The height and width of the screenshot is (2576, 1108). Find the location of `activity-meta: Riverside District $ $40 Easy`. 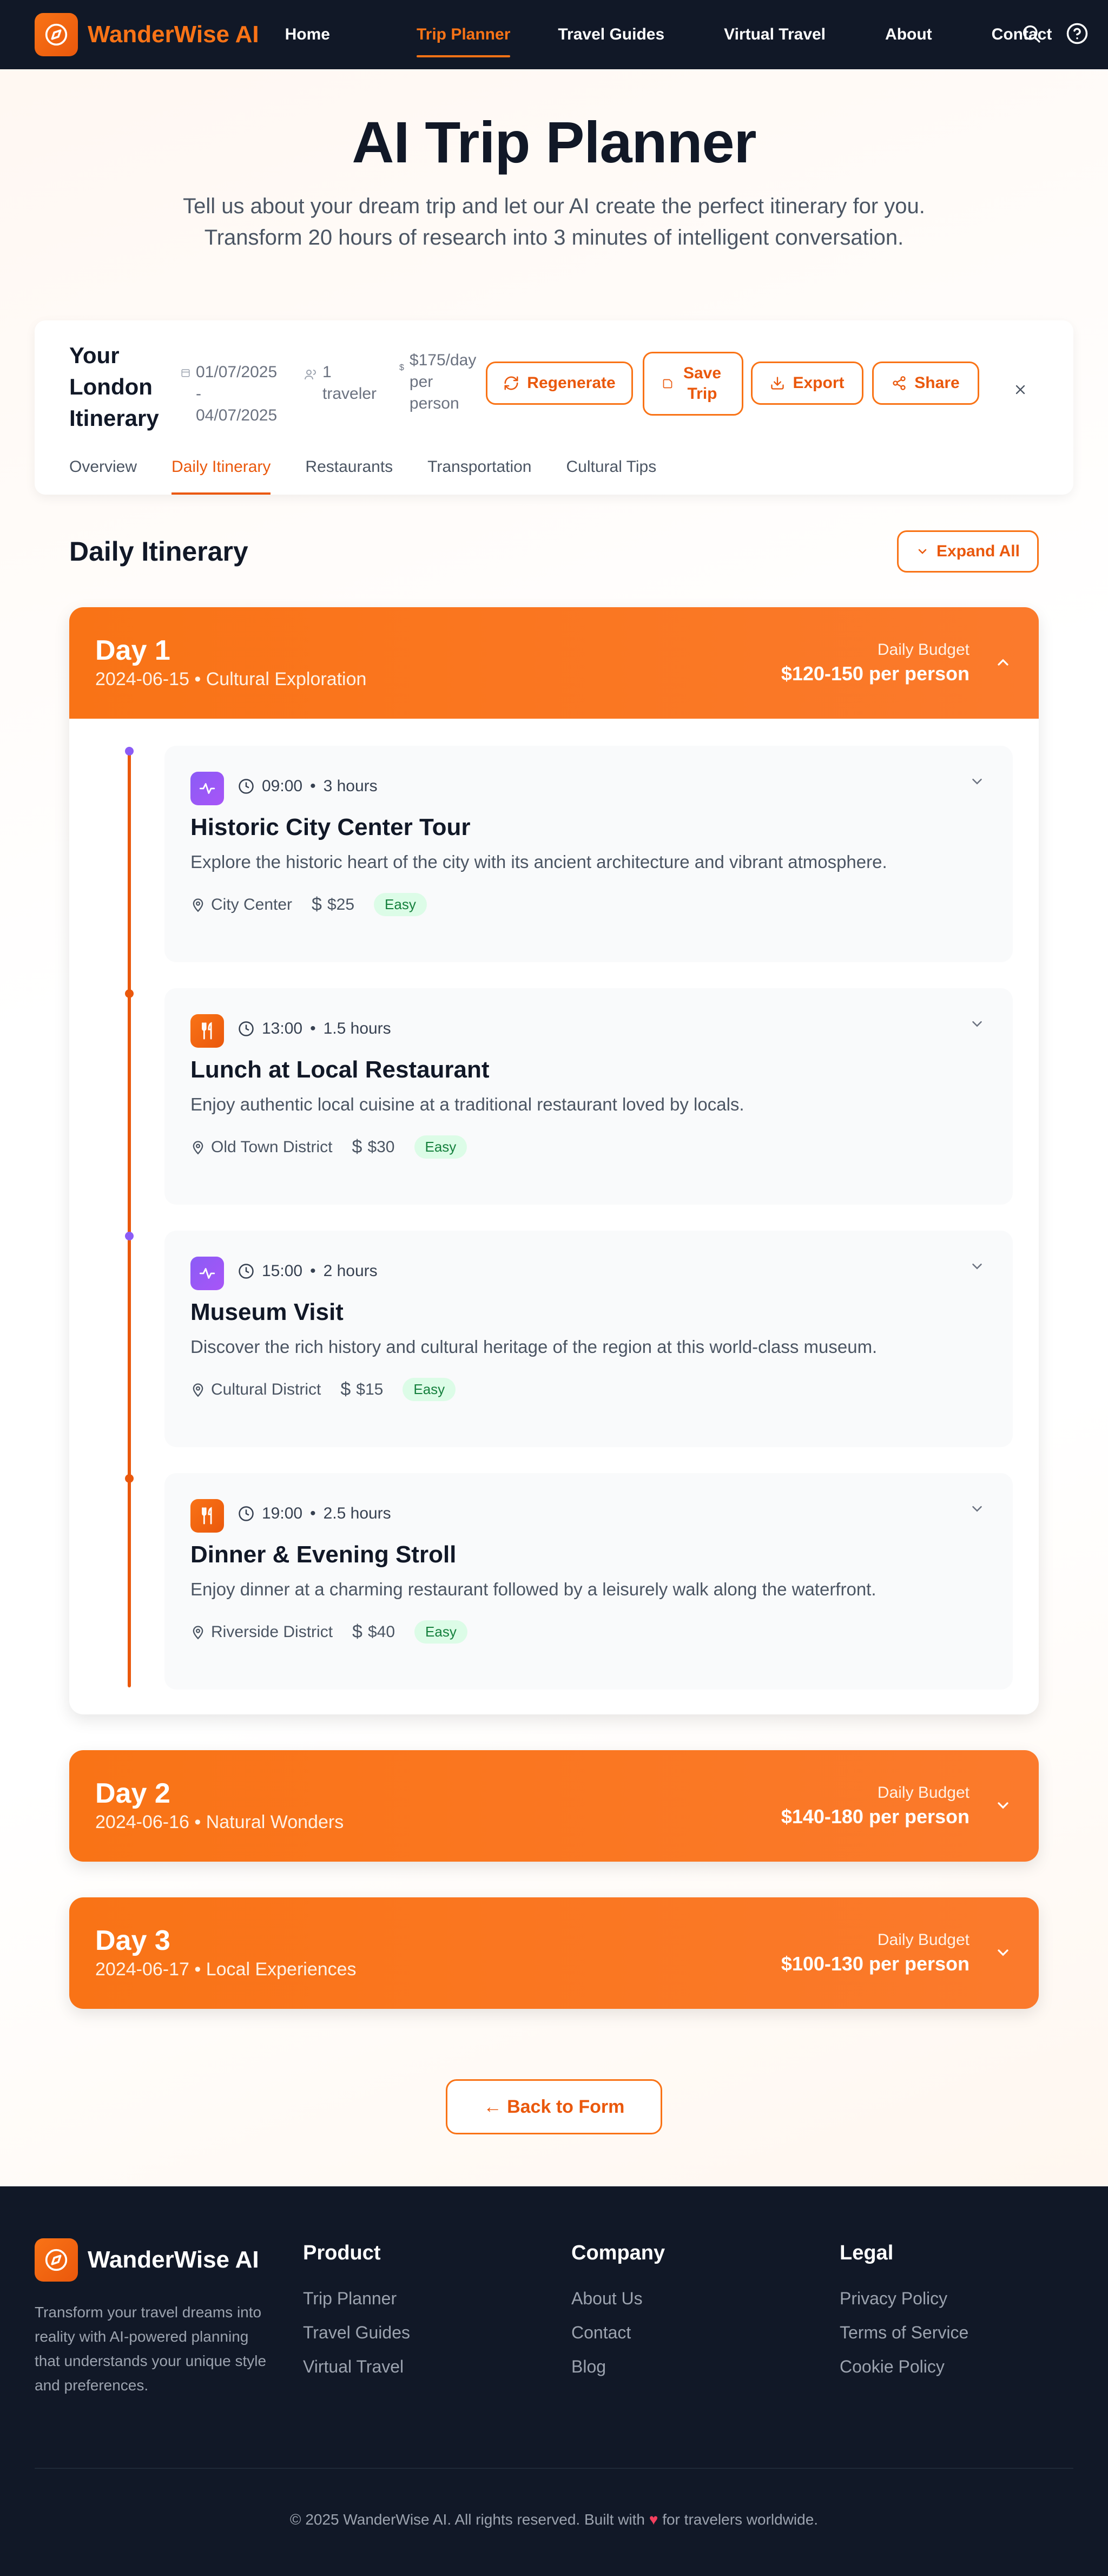

activity-meta: Riverside District $ $40 Easy is located at coordinates (328, 1632).